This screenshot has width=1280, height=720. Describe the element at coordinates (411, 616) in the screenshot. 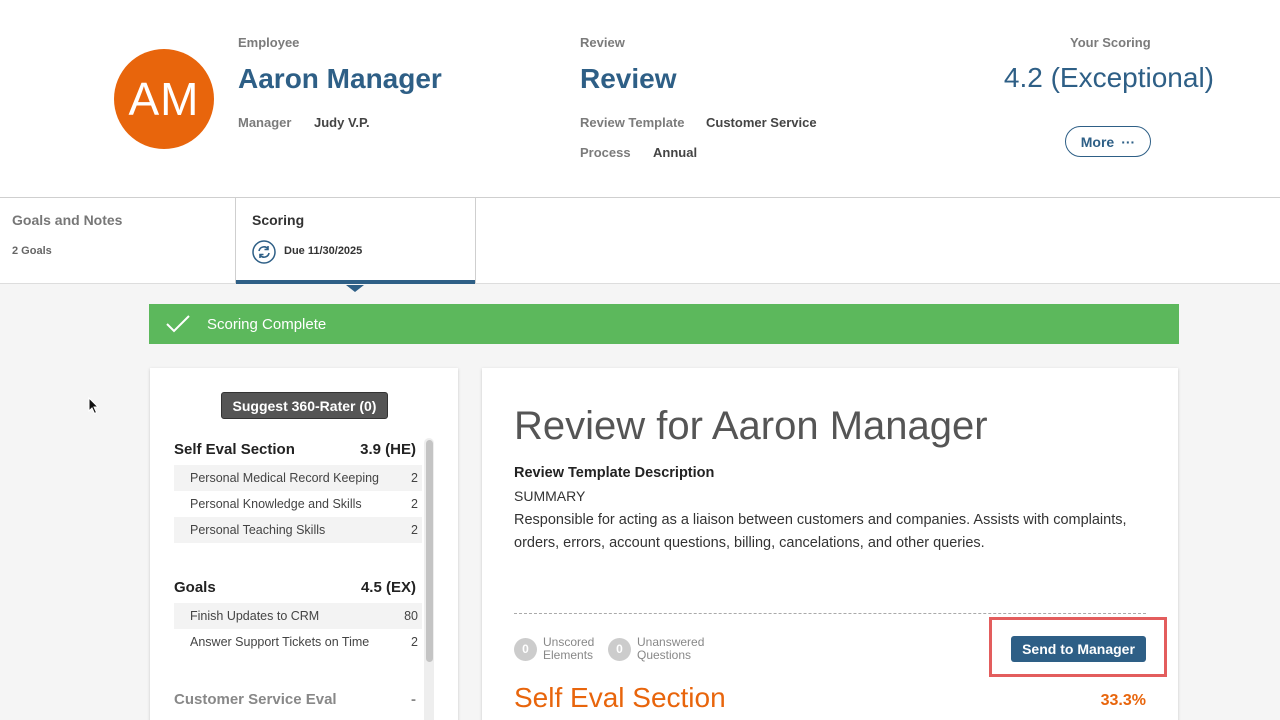

I see `list-item-value: 80` at that location.